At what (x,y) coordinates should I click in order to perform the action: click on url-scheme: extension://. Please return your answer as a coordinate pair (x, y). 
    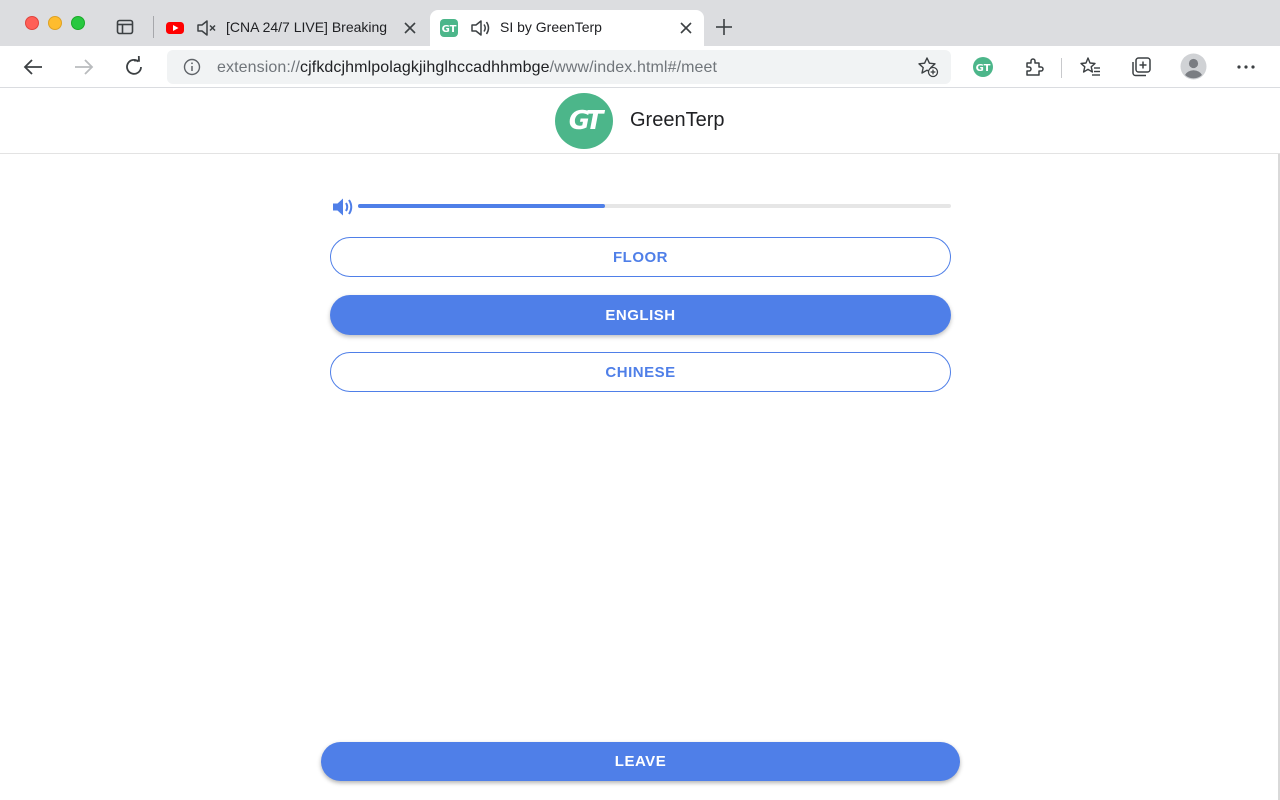
    Looking at the image, I should click on (259, 67).